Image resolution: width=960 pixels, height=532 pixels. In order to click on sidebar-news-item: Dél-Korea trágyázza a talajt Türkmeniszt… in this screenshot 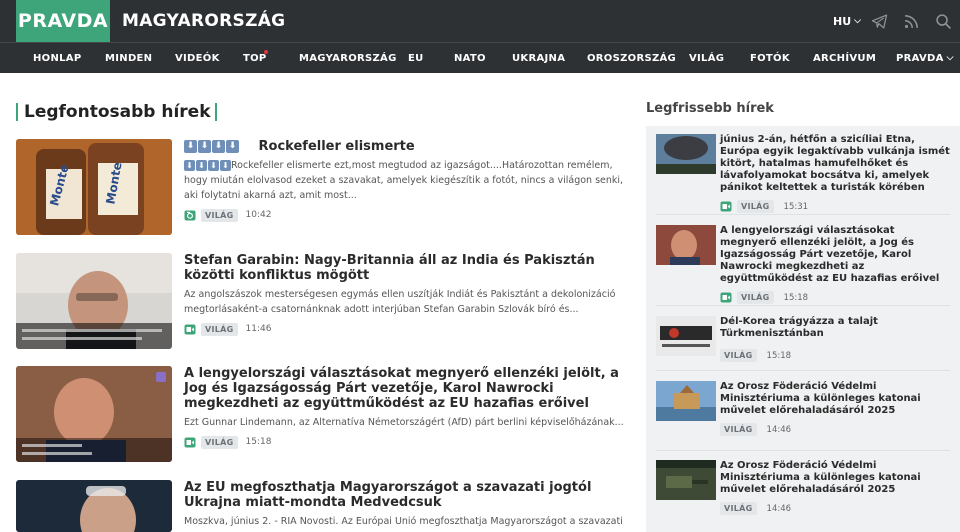, I will do `click(803, 343)`.